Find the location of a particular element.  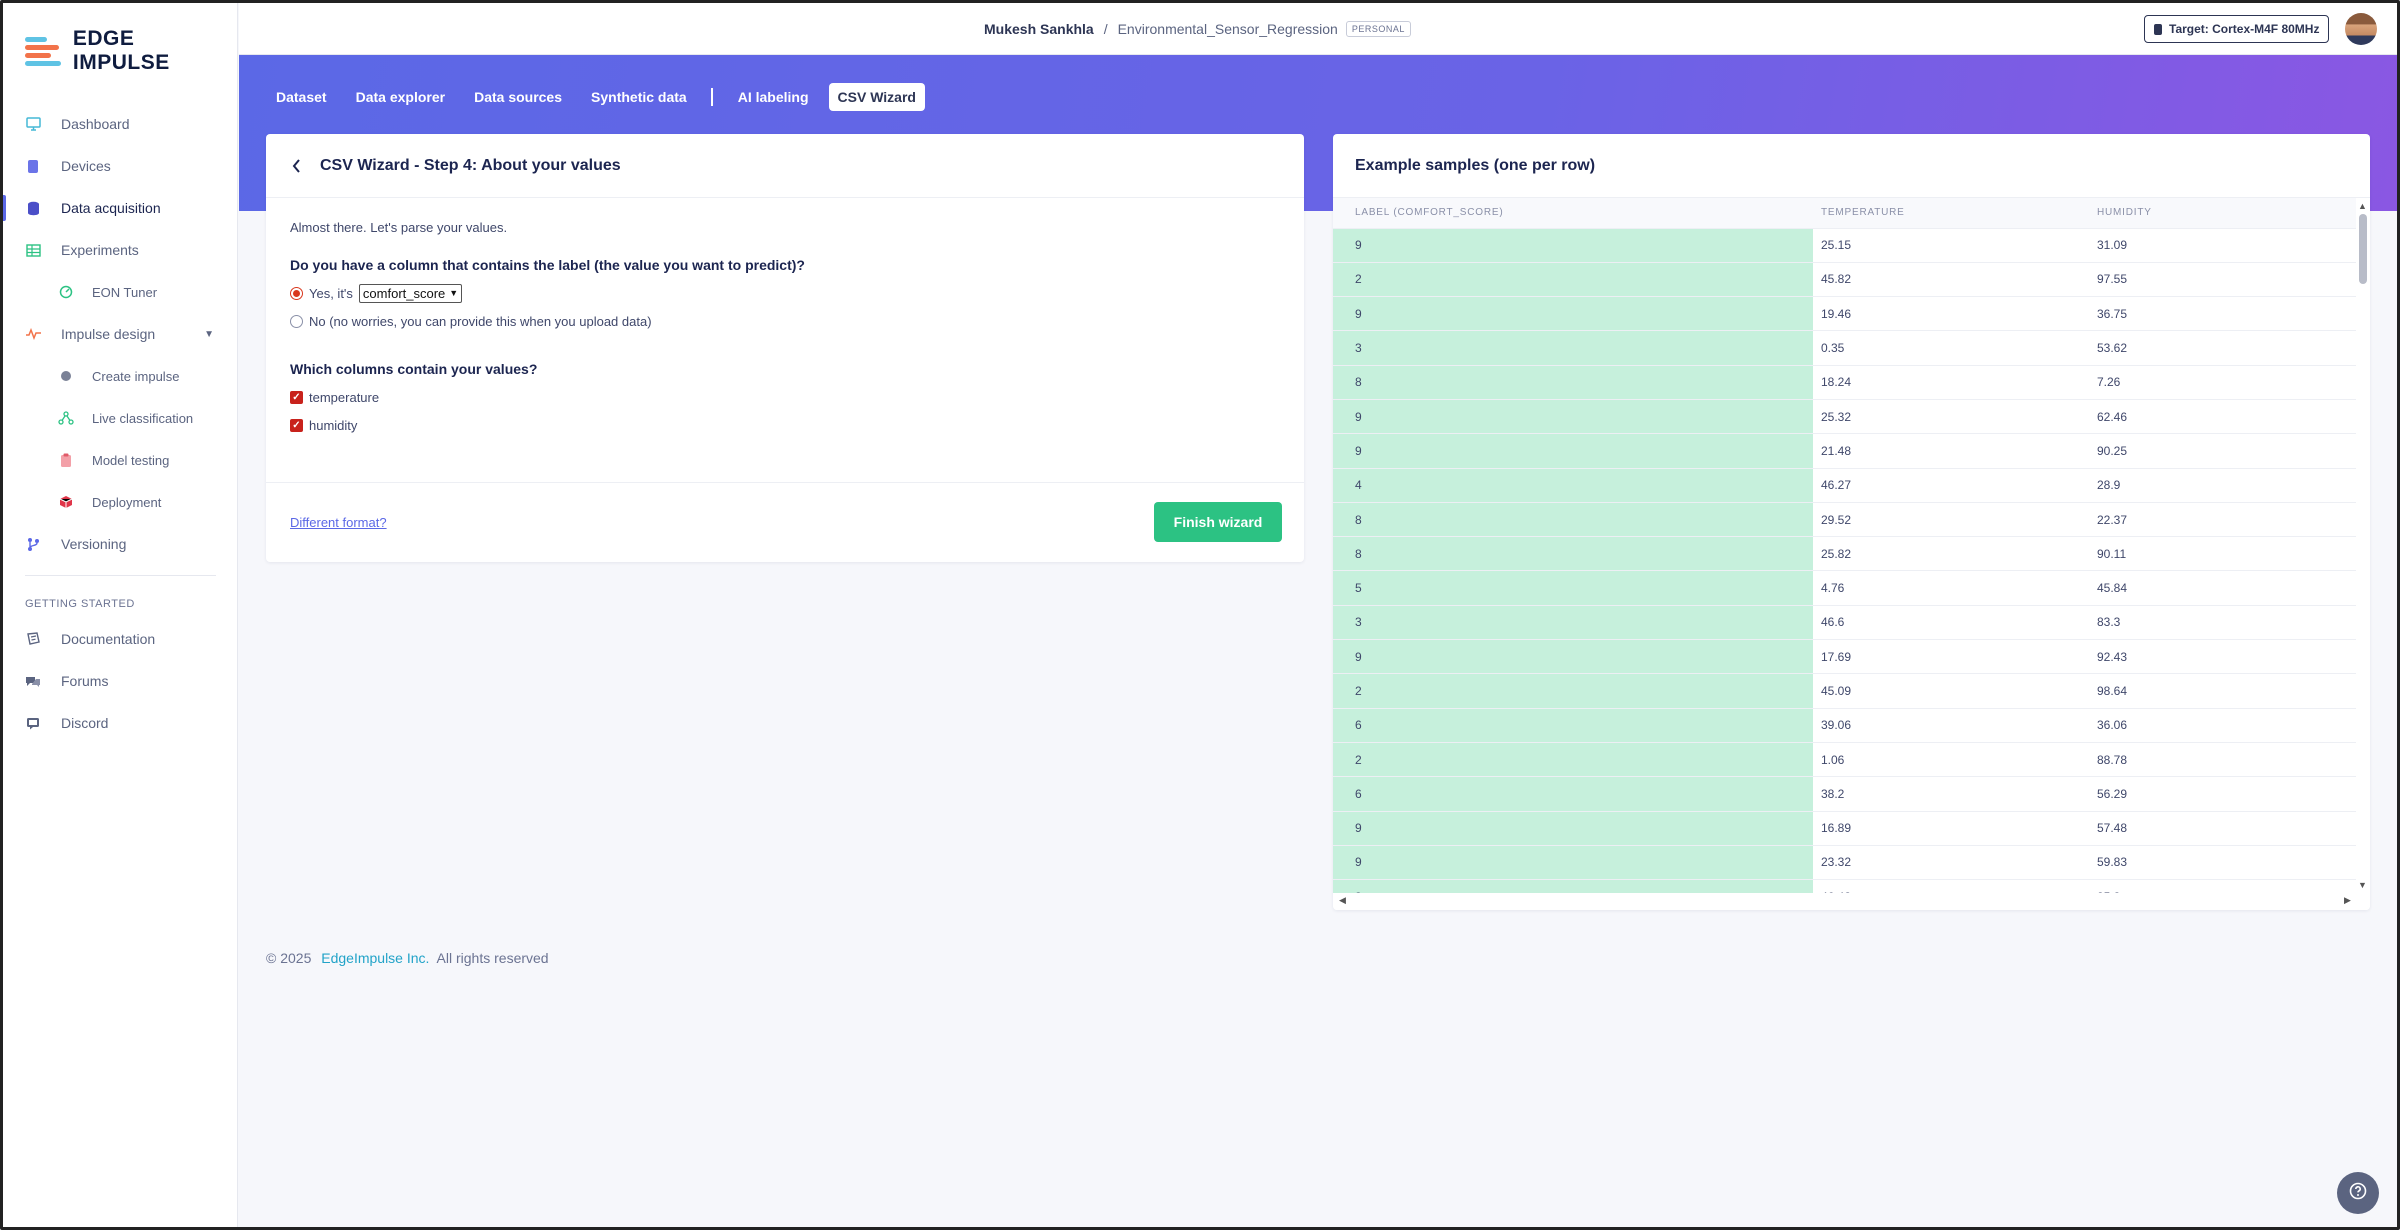

nodes-icon is located at coordinates (66, 418).